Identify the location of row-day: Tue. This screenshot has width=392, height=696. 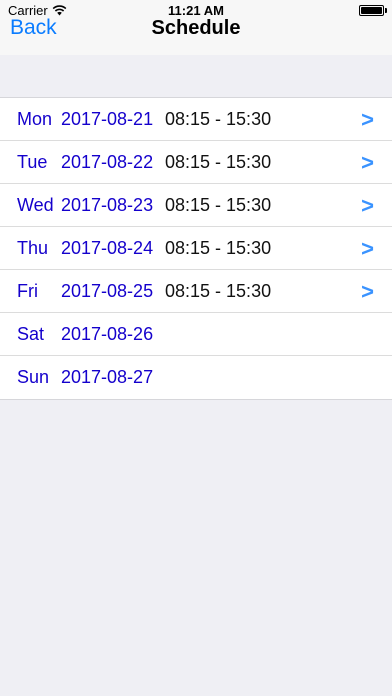
(32, 162).